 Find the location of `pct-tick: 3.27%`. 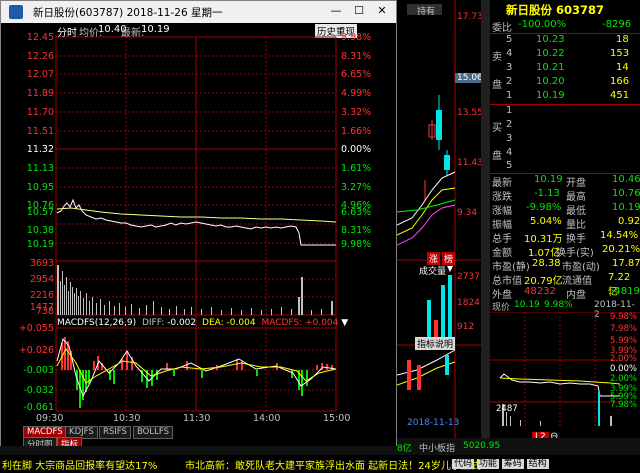

pct-tick: 3.27% is located at coordinates (356, 187).